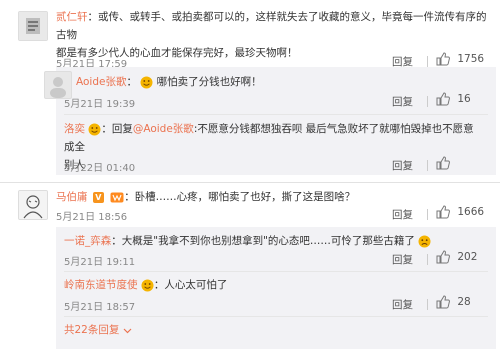  I want to click on sub-reply-body: Aoide张歌： 哪怕卖了分钱也好啊！, so click(169, 82).